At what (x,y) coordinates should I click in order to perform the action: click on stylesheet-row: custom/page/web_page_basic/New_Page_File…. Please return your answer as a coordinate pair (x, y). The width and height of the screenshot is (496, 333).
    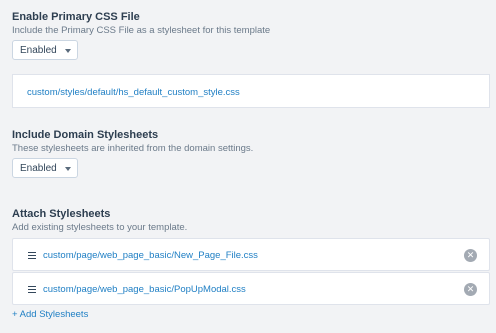
    Looking at the image, I should click on (251, 254).